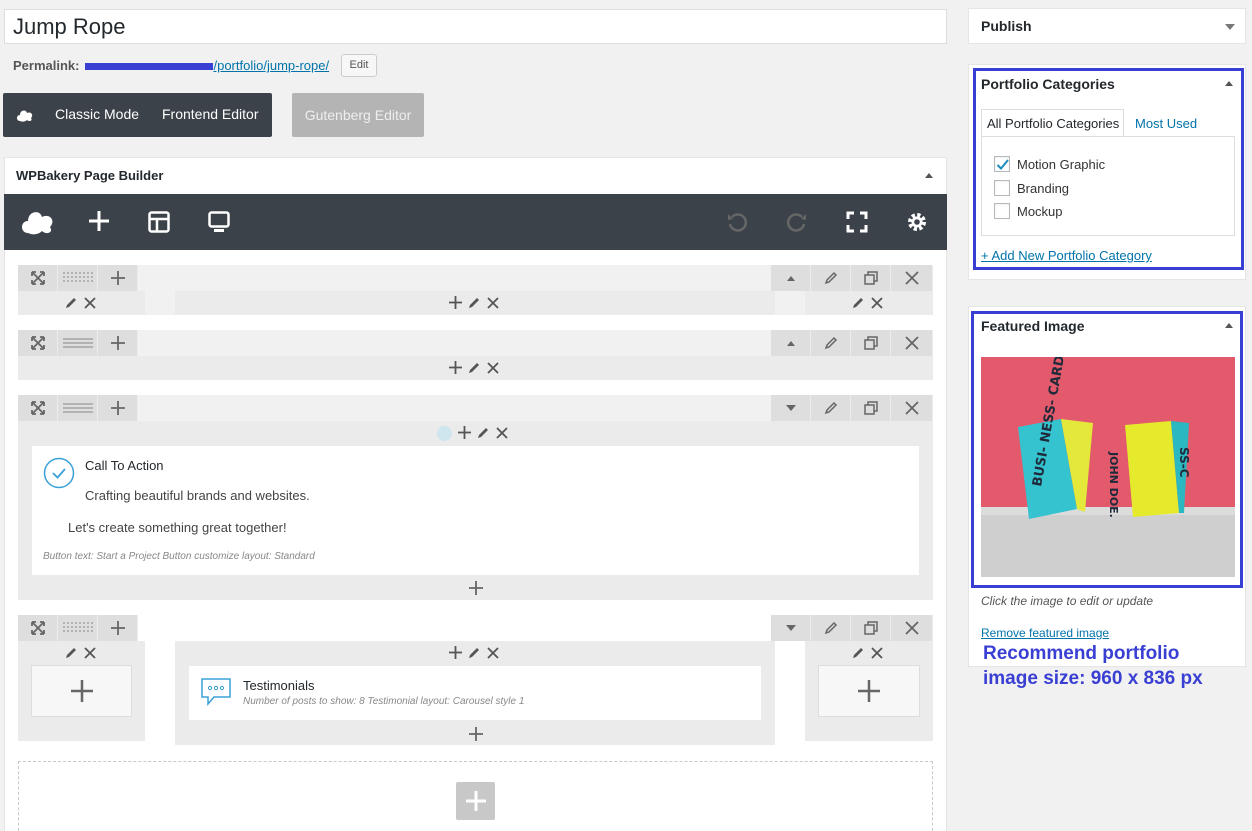 The image size is (1252, 831). I want to click on speech-bubble-icon, so click(216, 692).